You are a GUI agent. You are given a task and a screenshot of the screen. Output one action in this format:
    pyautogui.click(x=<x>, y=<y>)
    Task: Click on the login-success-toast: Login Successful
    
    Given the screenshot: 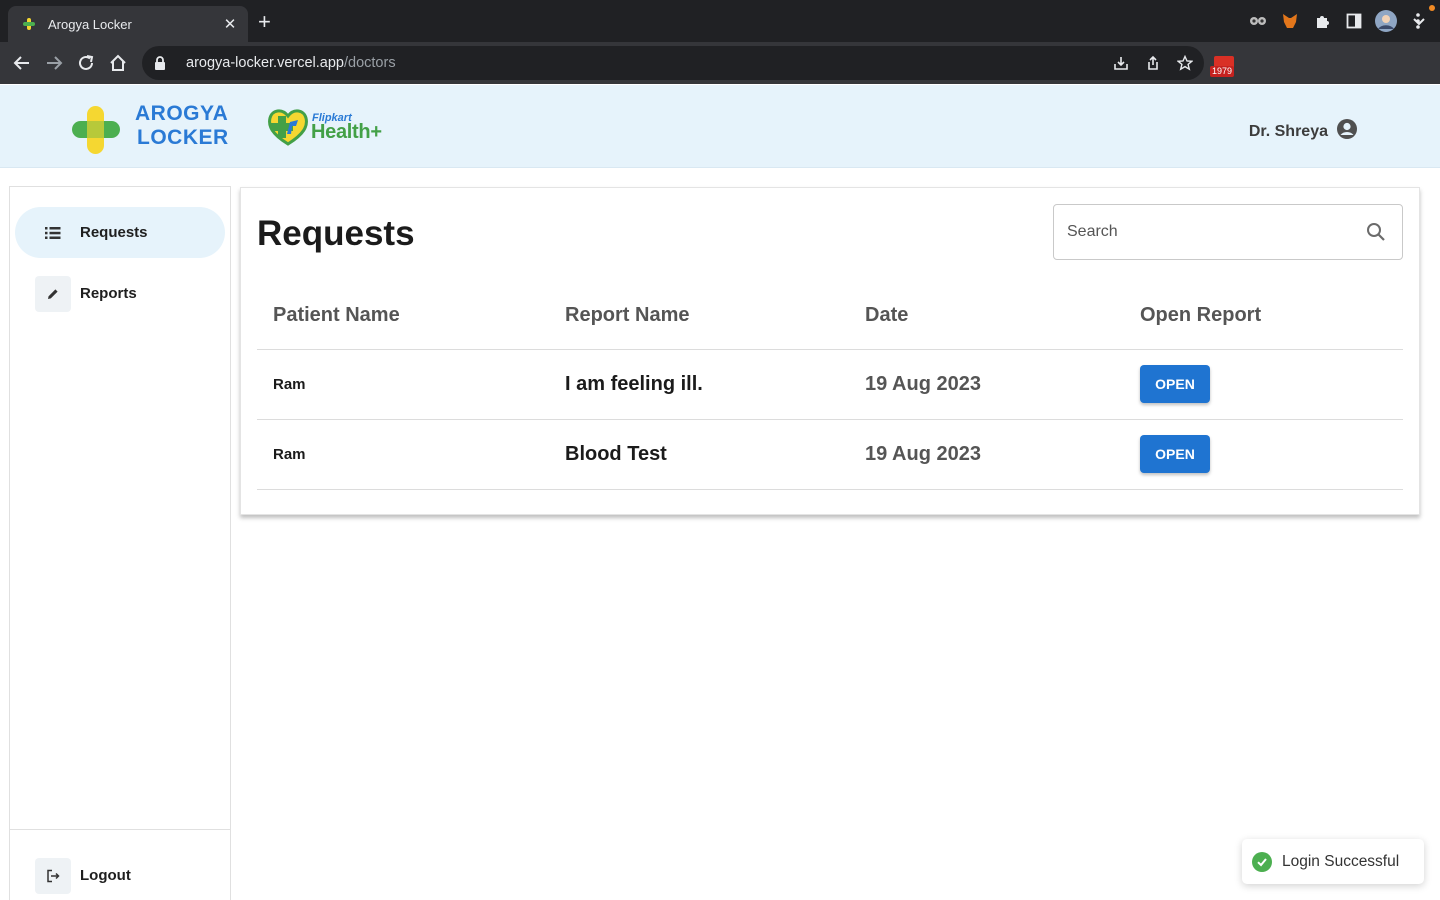 What is the action you would take?
    pyautogui.click(x=1333, y=861)
    